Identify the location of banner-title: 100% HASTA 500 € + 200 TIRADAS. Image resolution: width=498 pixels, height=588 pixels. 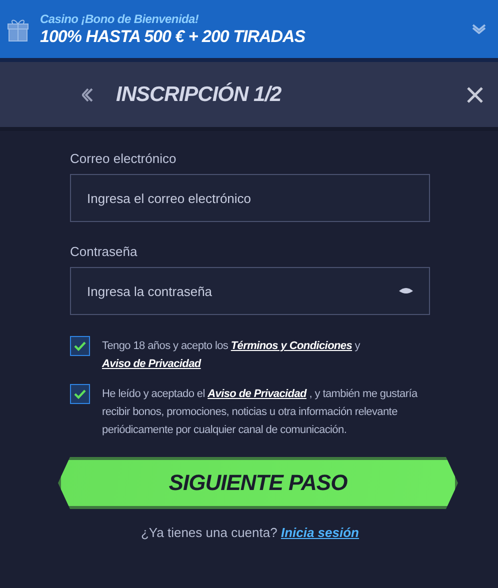
(173, 36).